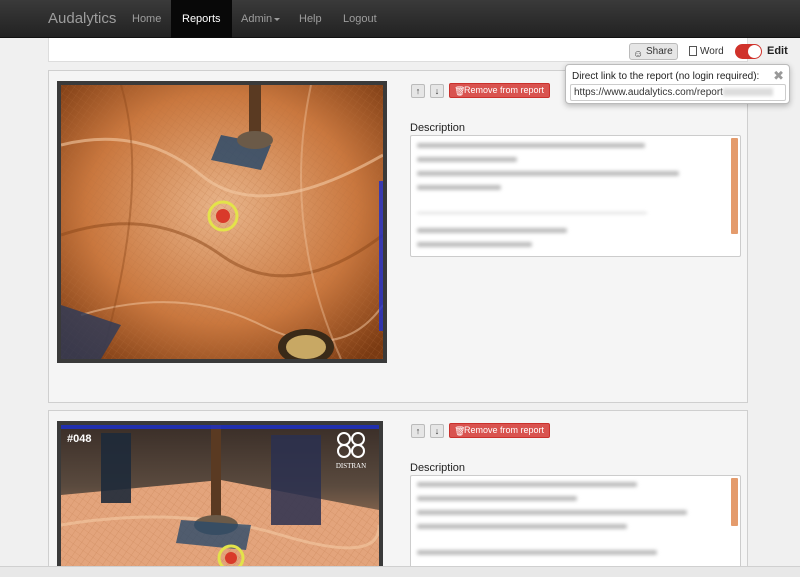  Describe the element at coordinates (777, 51) in the screenshot. I see `edit-label: Edit` at that location.